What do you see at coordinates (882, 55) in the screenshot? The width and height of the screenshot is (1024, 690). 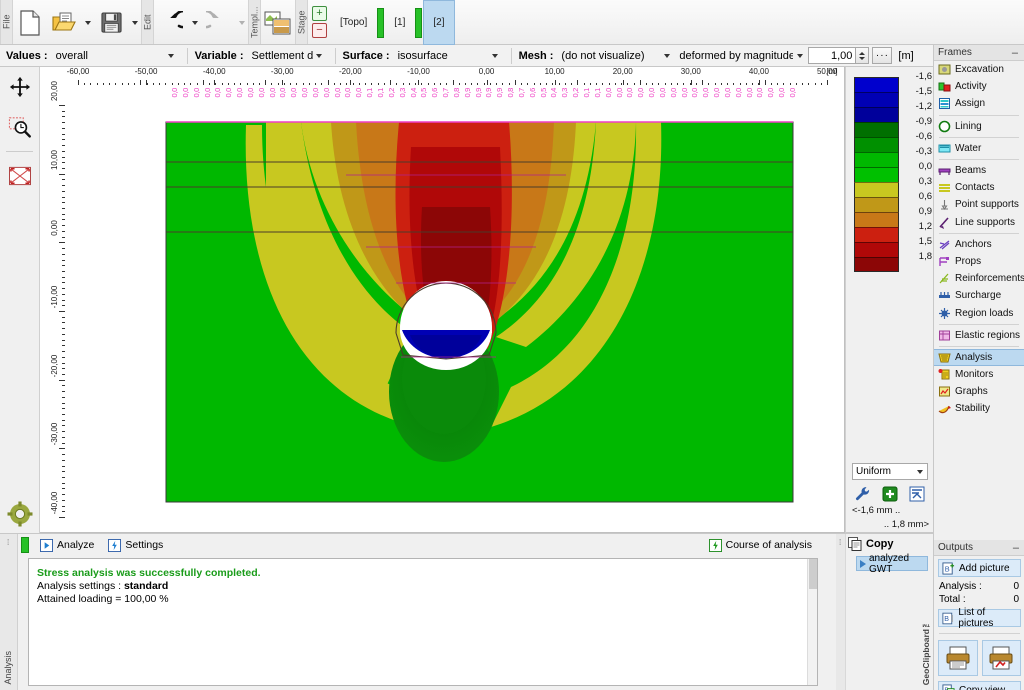 I see `scale-factor-more-button: ···` at bounding box center [882, 55].